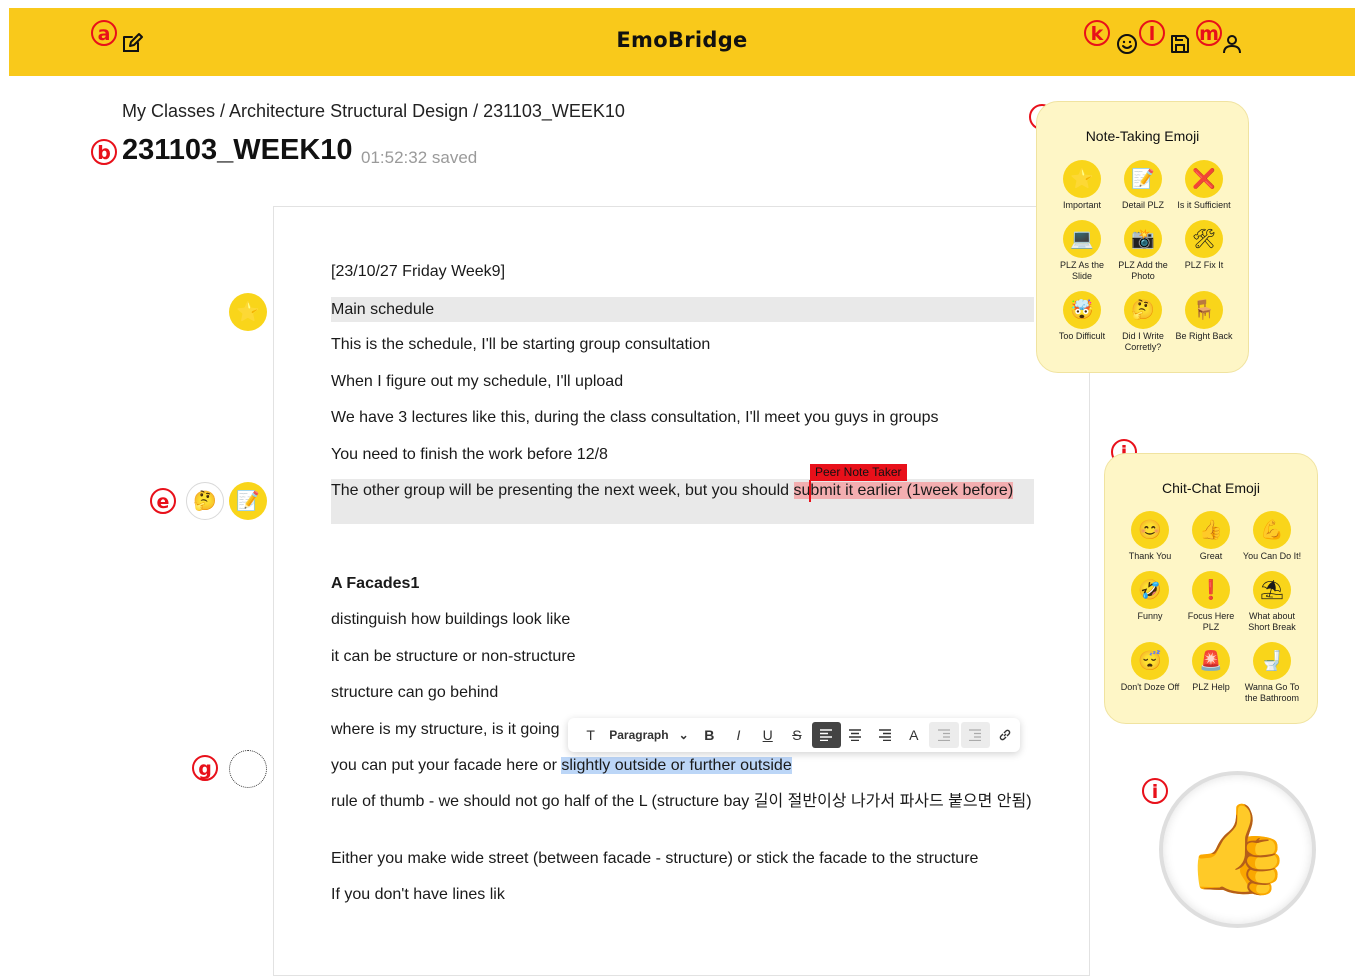  What do you see at coordinates (1082, 239) in the screenshot?
I see `laptop-icon: 💻` at bounding box center [1082, 239].